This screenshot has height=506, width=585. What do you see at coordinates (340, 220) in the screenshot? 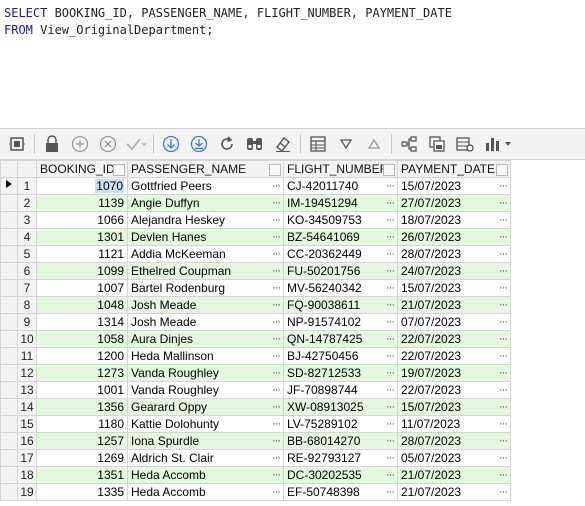
I see `cell-flight-number: KO-34509753 ···` at bounding box center [340, 220].